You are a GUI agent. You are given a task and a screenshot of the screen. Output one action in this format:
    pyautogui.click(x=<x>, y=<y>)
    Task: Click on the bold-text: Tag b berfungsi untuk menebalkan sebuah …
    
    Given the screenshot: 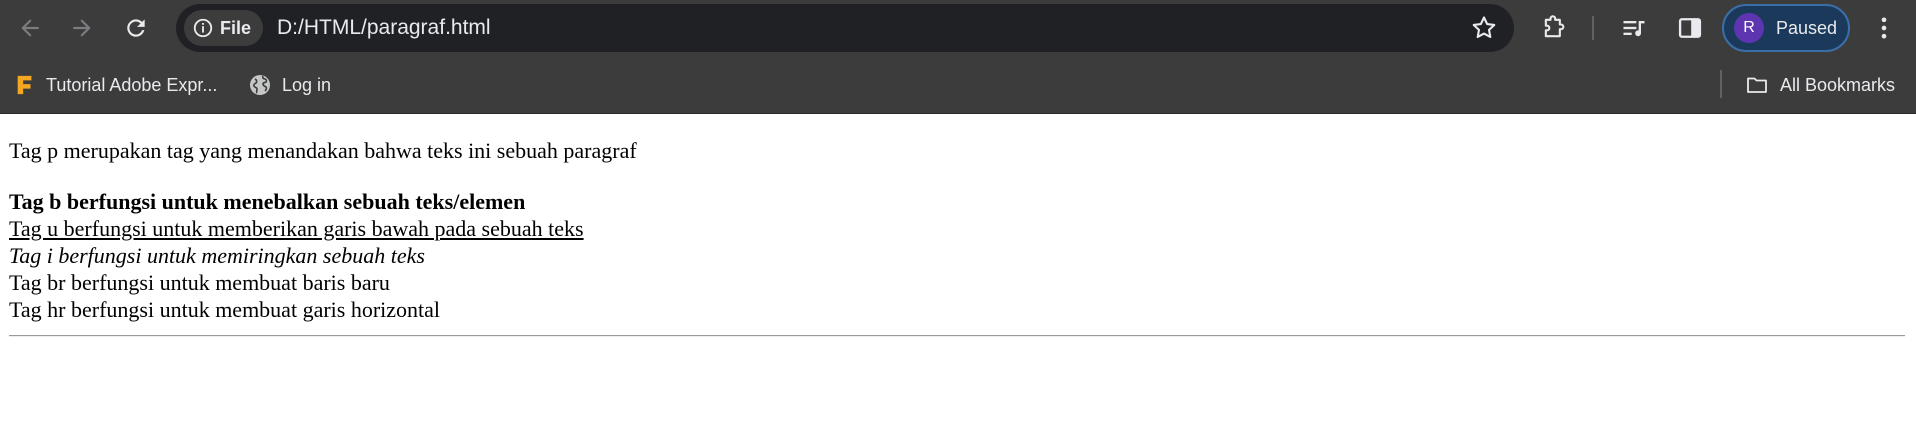 What is the action you would take?
    pyautogui.click(x=267, y=201)
    